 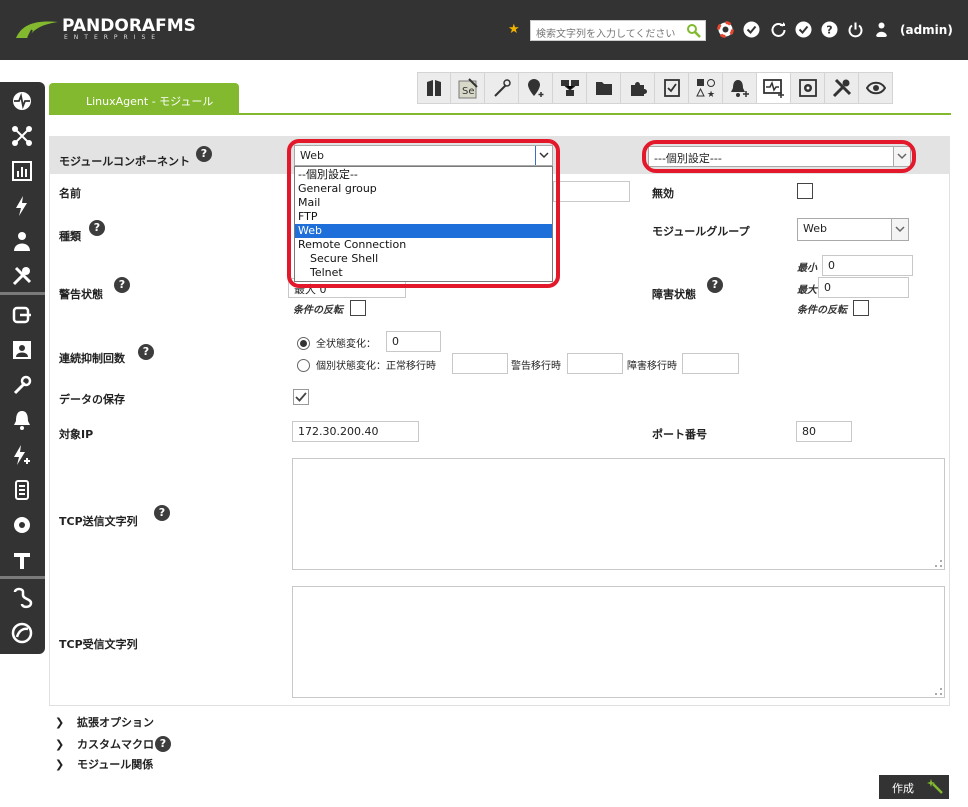 I want to click on help-icon-type: ?, so click(x=97, y=228).